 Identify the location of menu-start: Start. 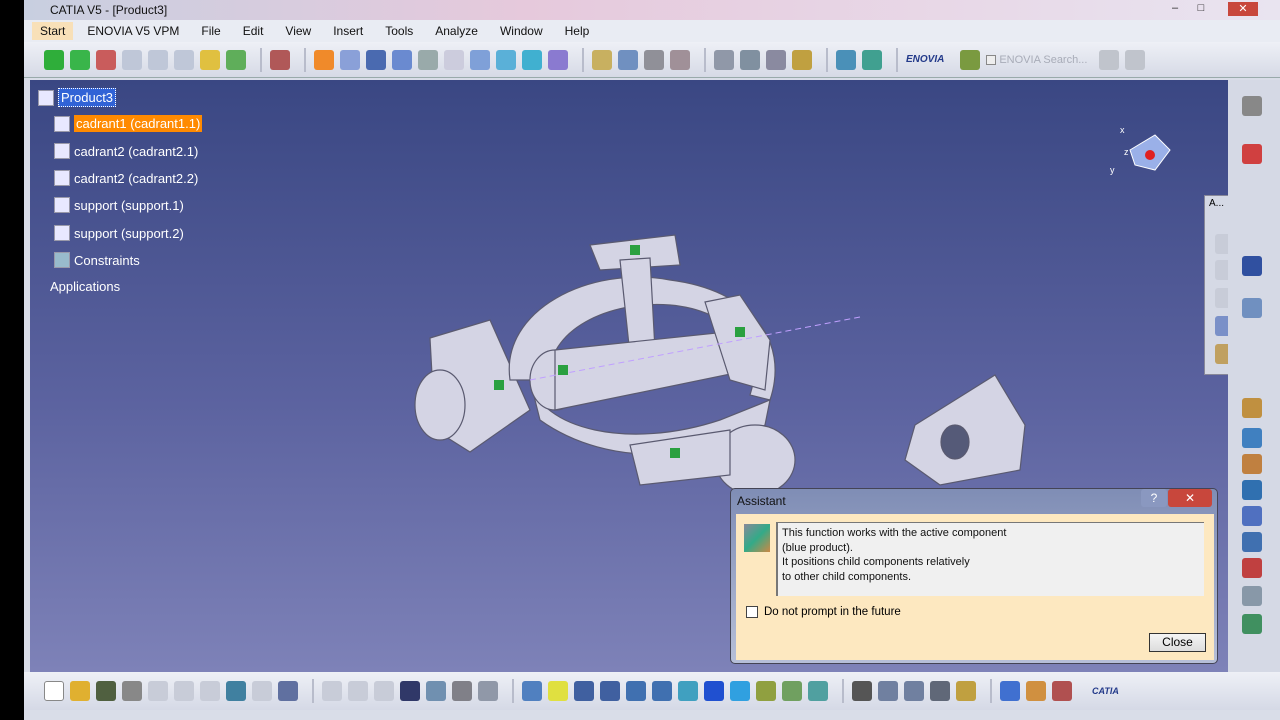
(53, 31).